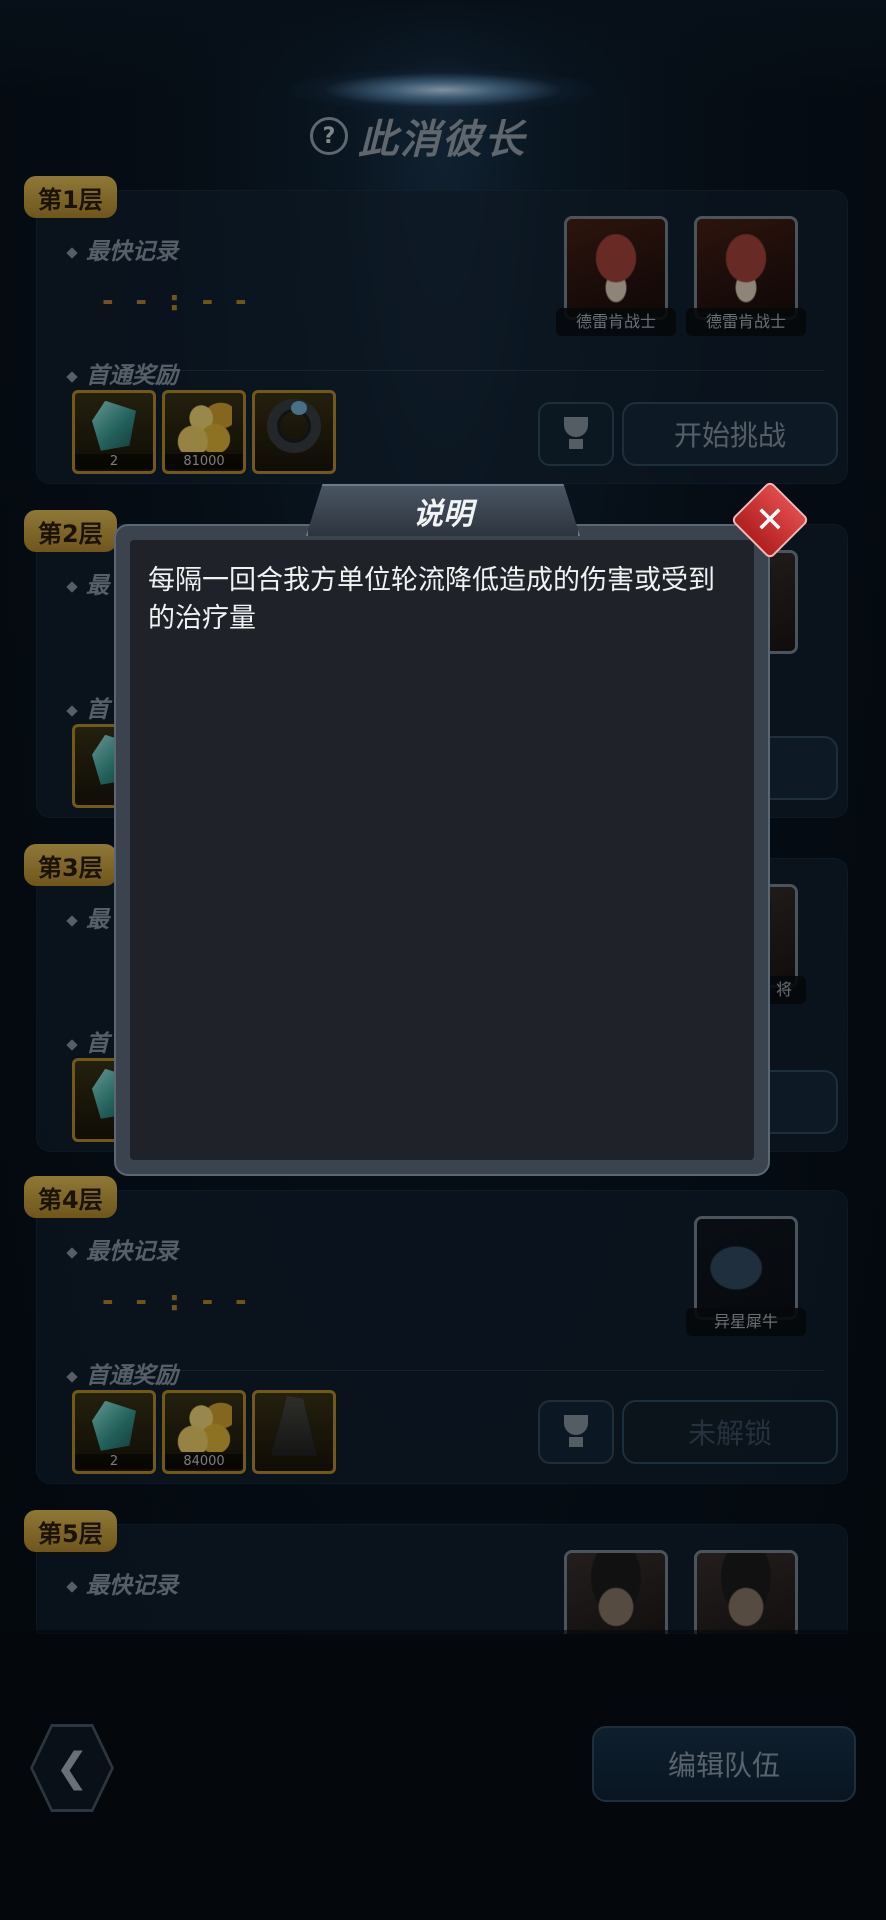 The width and height of the screenshot is (886, 1920). Describe the element at coordinates (770, 520) in the screenshot. I see `close-icon: ✕` at that location.